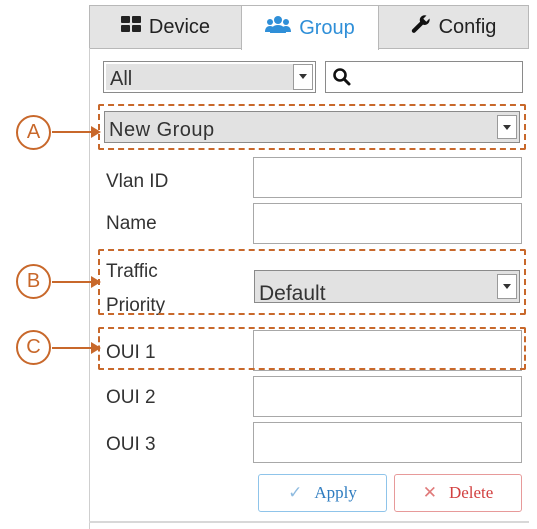  What do you see at coordinates (421, 27) in the screenshot?
I see `wrench-icon` at bounding box center [421, 27].